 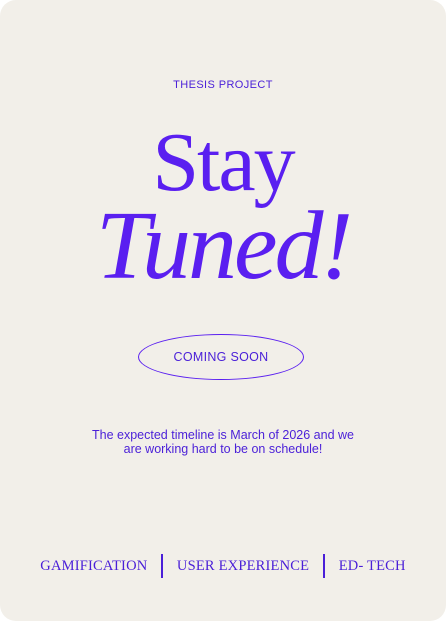 What do you see at coordinates (224, 246) in the screenshot?
I see `headline-line-2: Tuned!` at bounding box center [224, 246].